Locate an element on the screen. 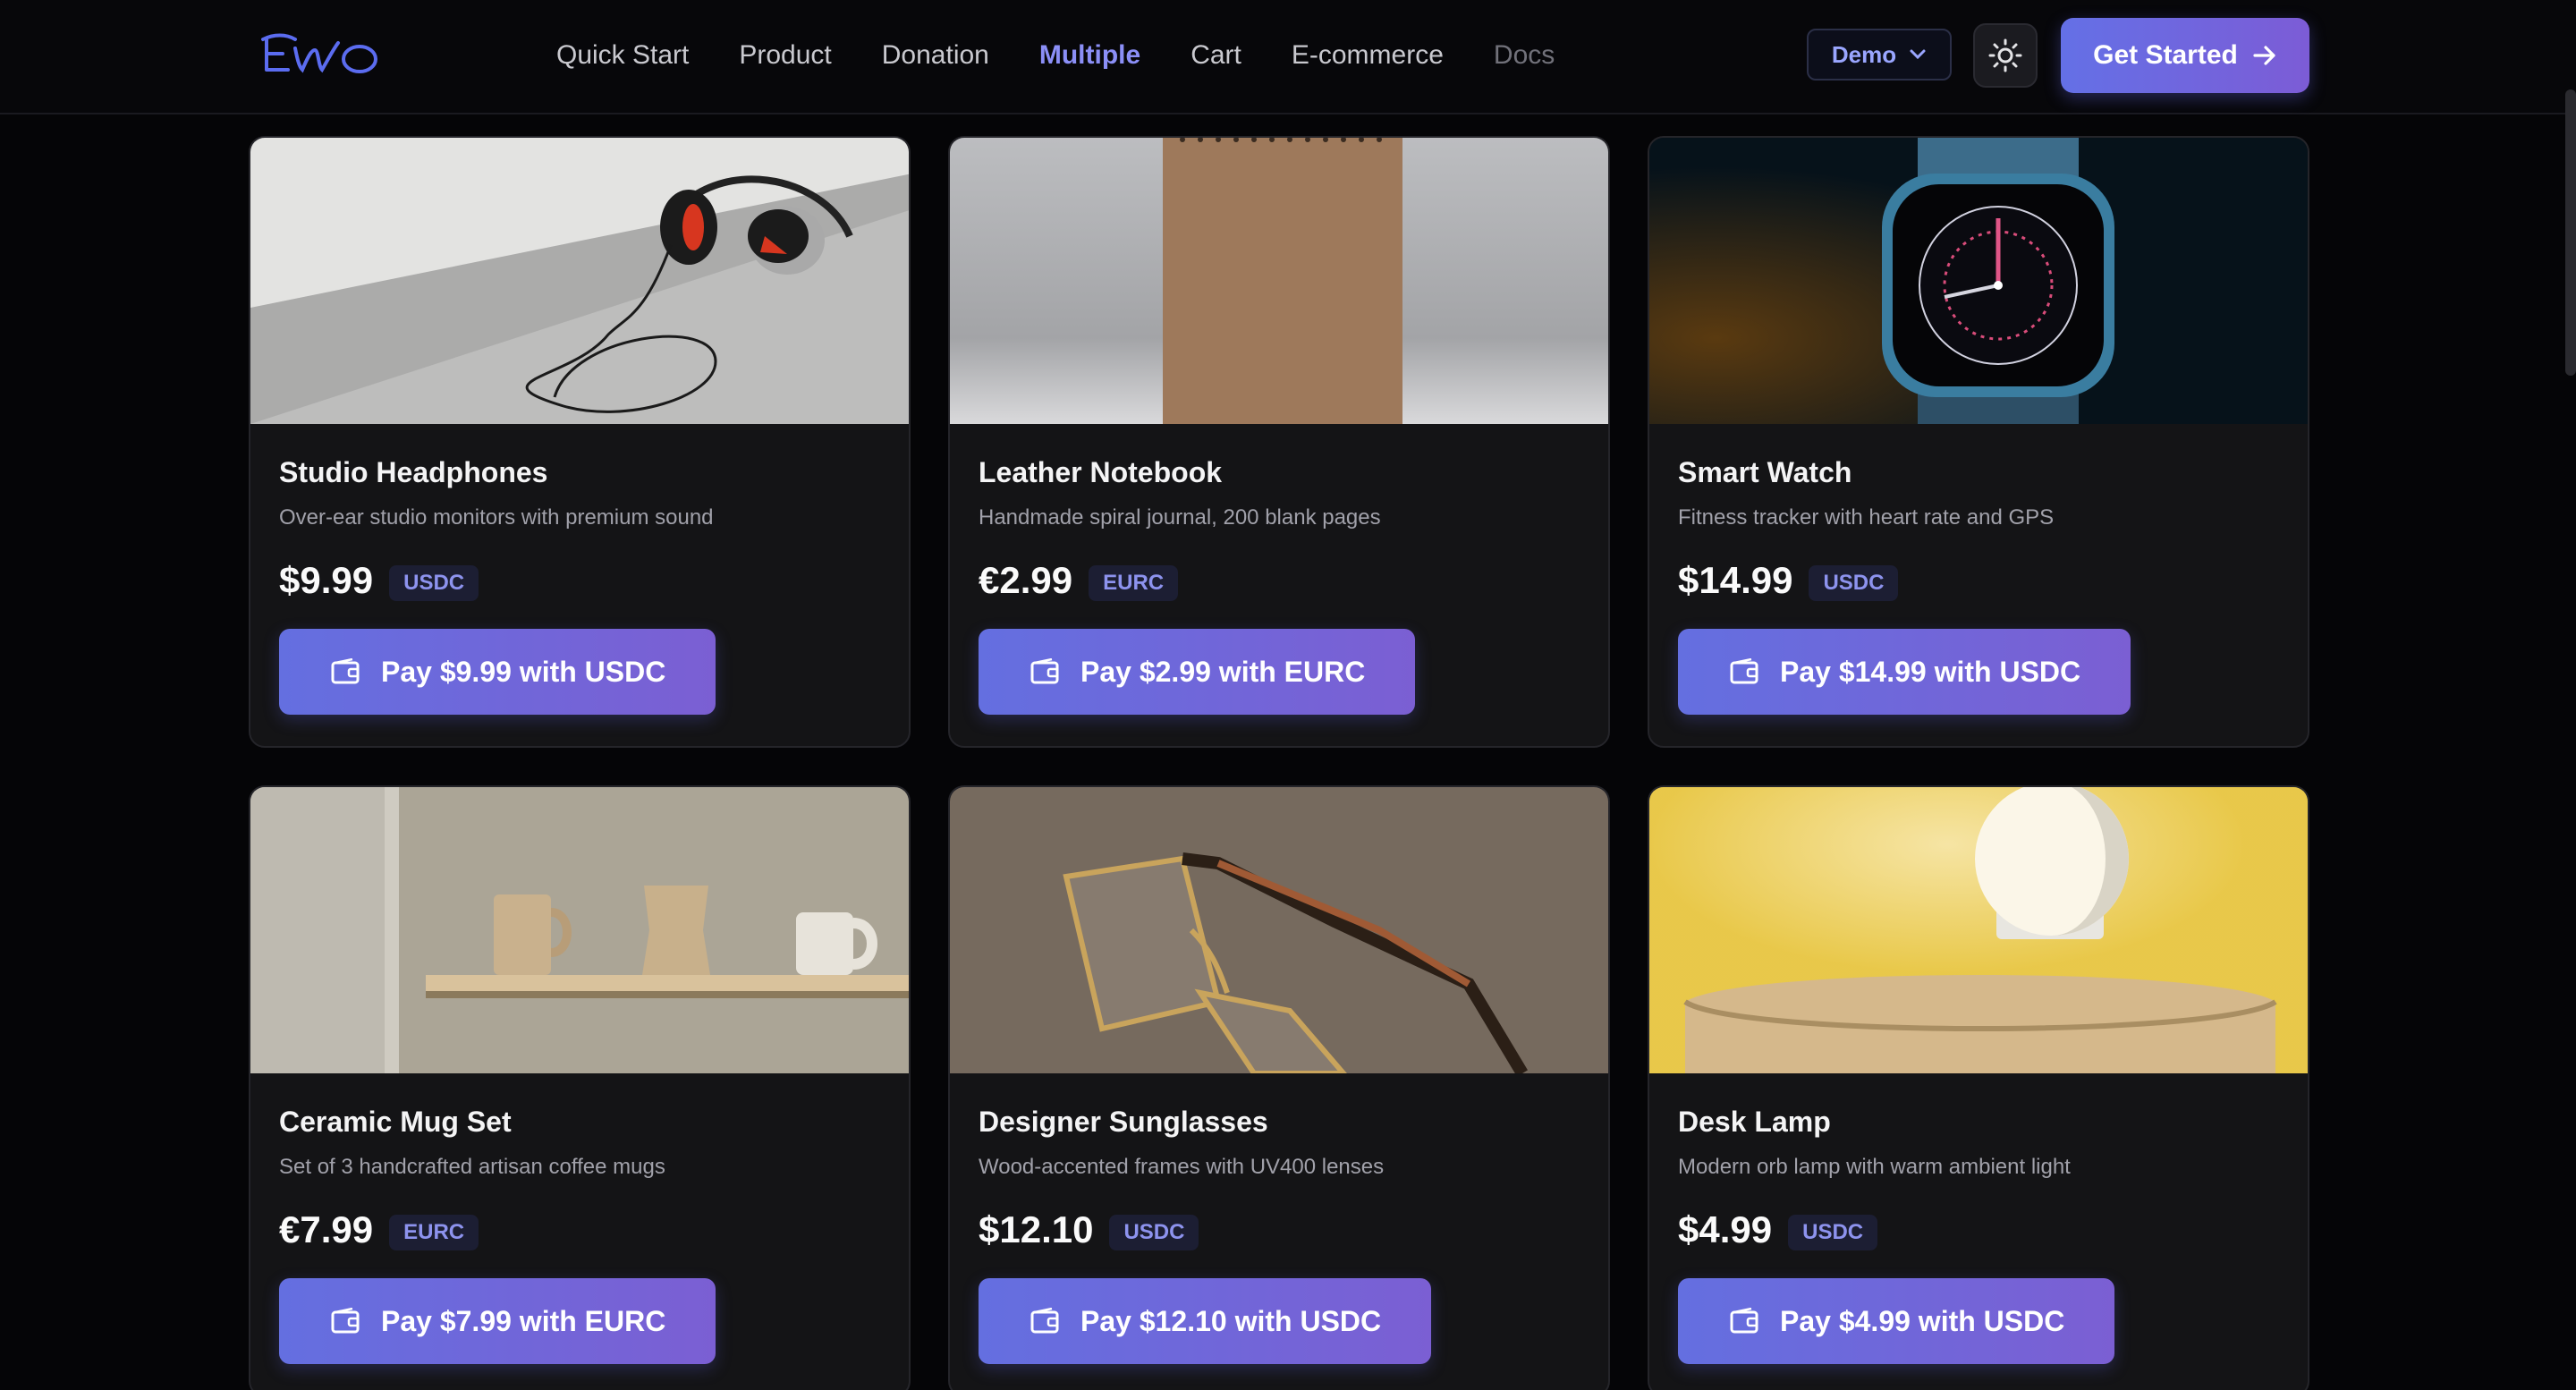  nav-docs: Docs is located at coordinates (1524, 55).